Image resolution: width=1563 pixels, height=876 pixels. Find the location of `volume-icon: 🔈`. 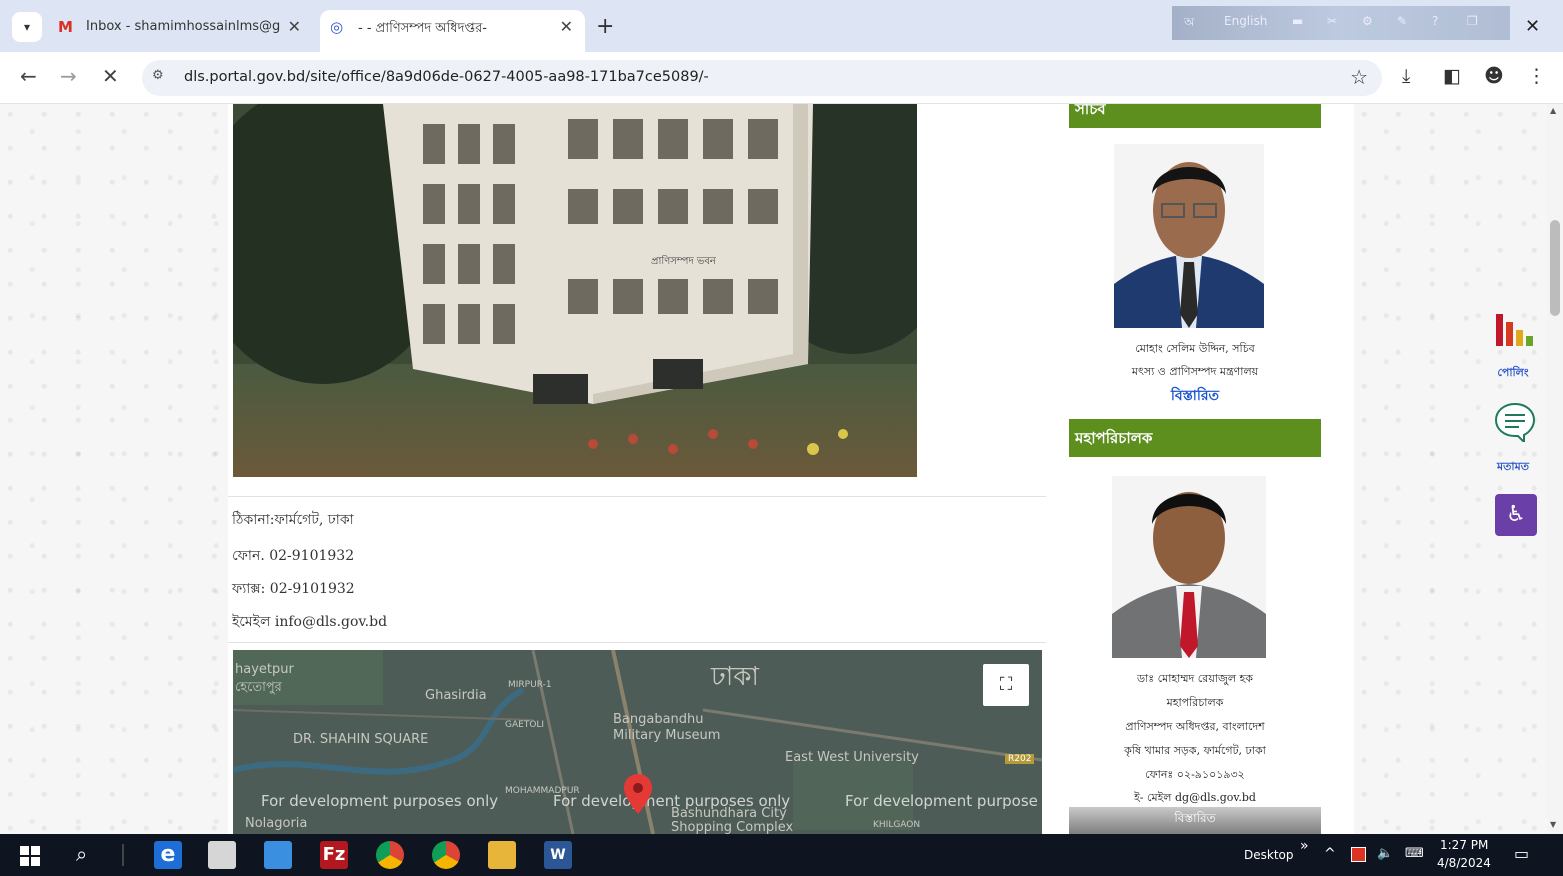

volume-icon: 🔈 is located at coordinates (1385, 853).